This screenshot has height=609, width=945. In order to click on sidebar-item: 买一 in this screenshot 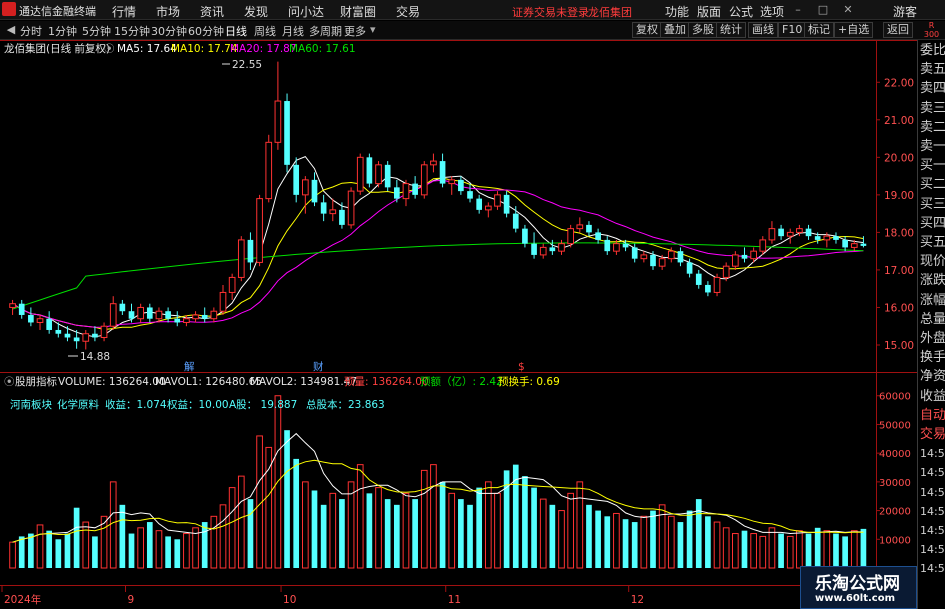, I will do `click(932, 165)`.